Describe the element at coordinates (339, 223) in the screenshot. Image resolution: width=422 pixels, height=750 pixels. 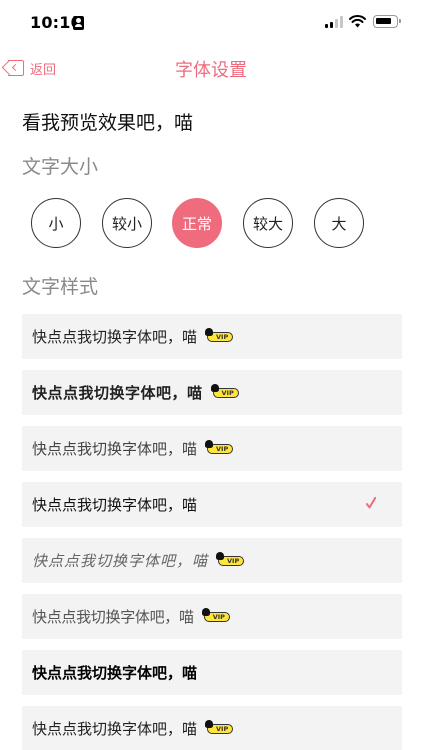
I see `size-option-large: 大` at that location.